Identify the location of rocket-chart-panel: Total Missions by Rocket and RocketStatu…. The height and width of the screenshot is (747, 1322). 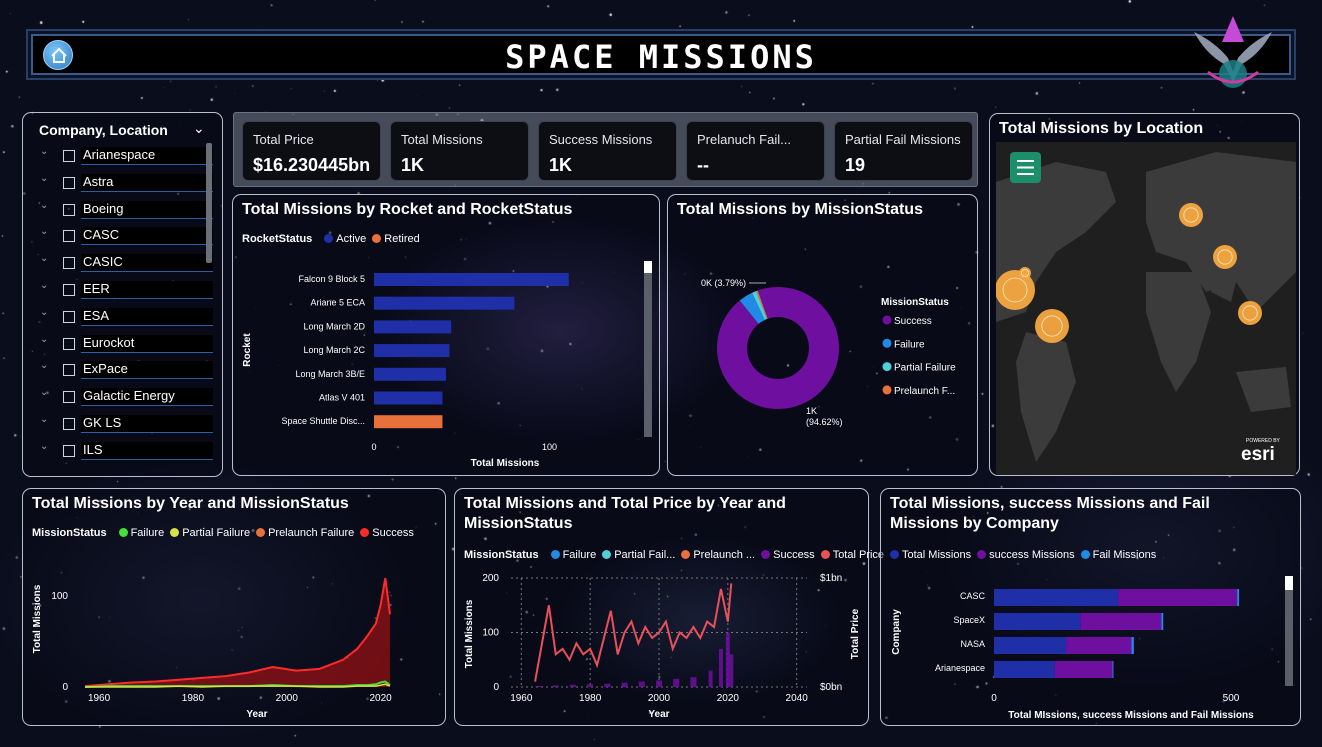
(446, 335).